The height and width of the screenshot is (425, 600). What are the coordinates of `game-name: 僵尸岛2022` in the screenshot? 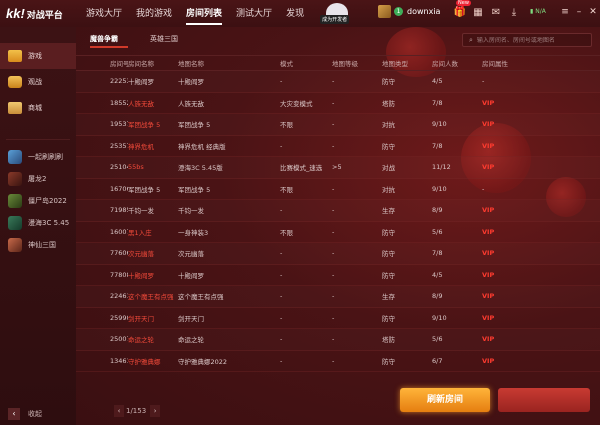 It's located at (47, 201).